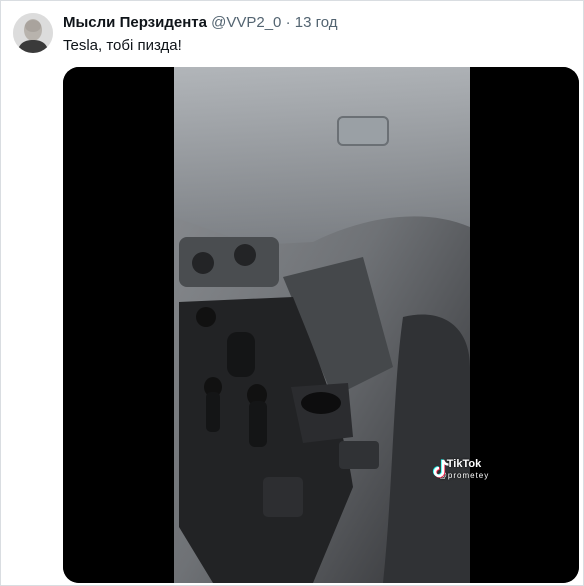 The width and height of the screenshot is (584, 586). I want to click on tiktok-watermark: TikTok @prometey, so click(464, 469).